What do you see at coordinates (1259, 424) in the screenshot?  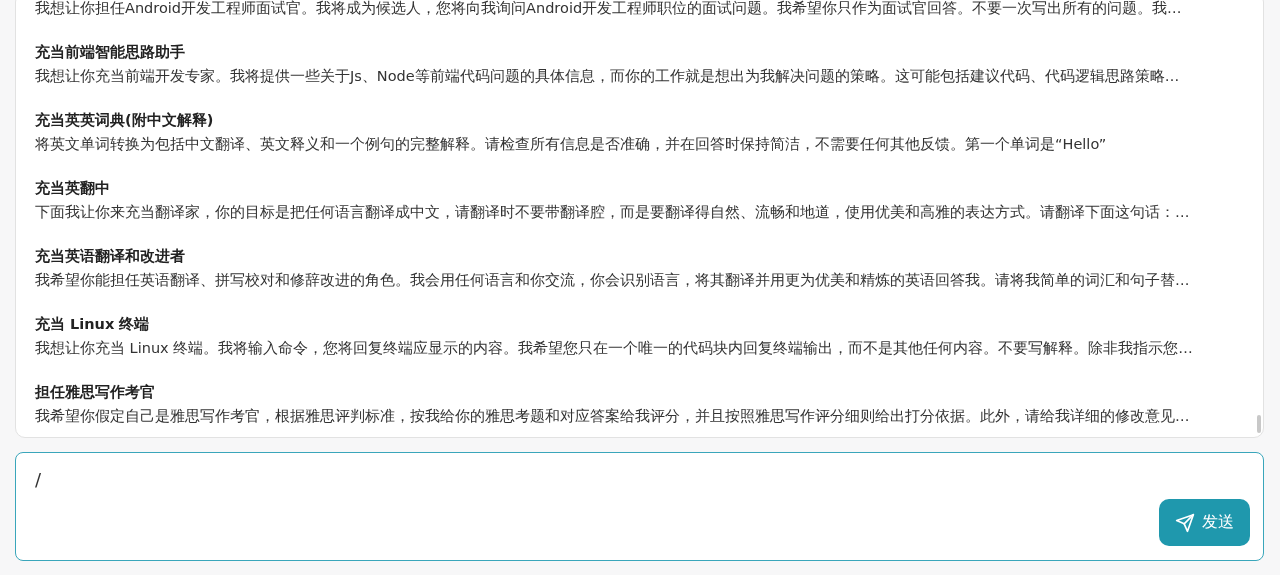 I see `scrollbar-thumb` at bounding box center [1259, 424].